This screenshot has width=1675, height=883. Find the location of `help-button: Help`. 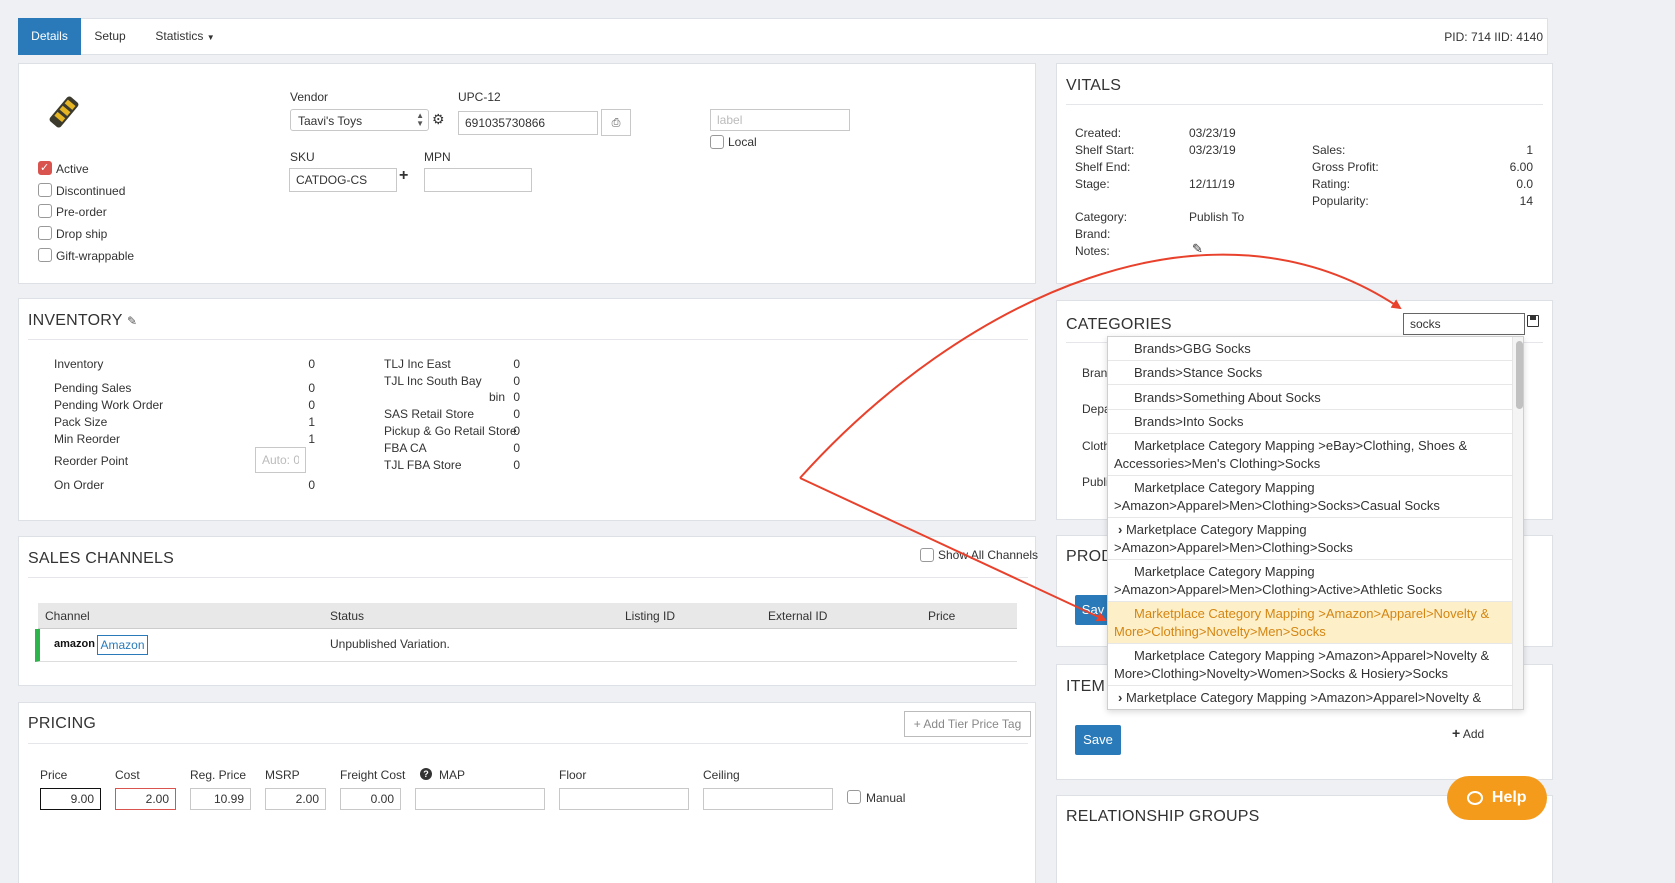

help-button: Help is located at coordinates (1497, 798).